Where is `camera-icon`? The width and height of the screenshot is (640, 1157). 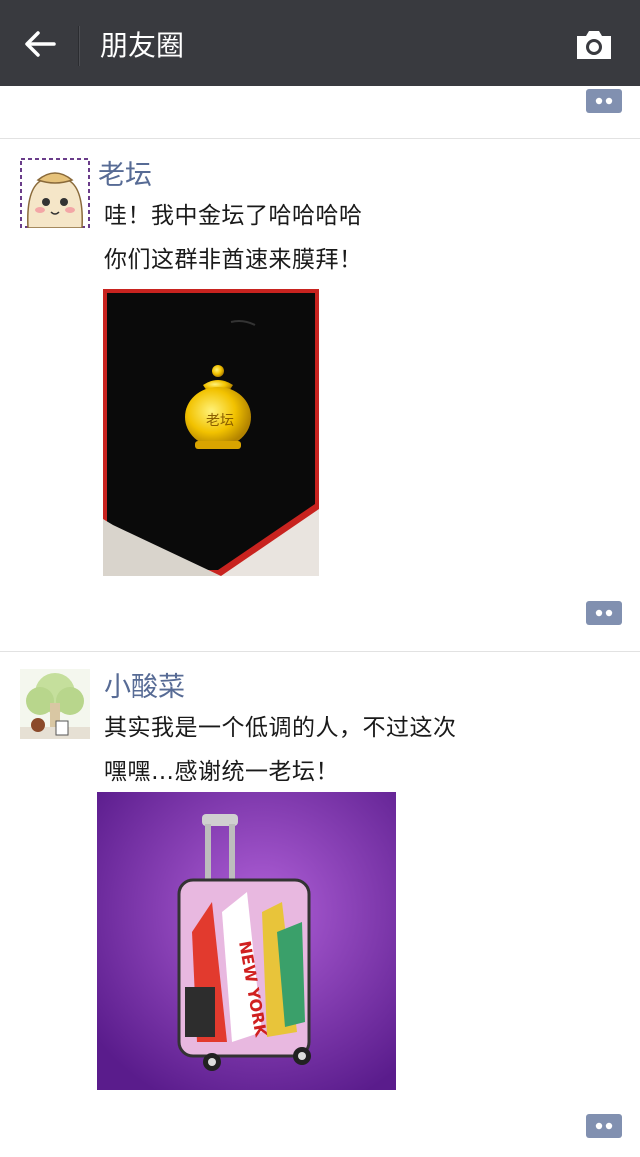
camera-icon is located at coordinates (594, 45).